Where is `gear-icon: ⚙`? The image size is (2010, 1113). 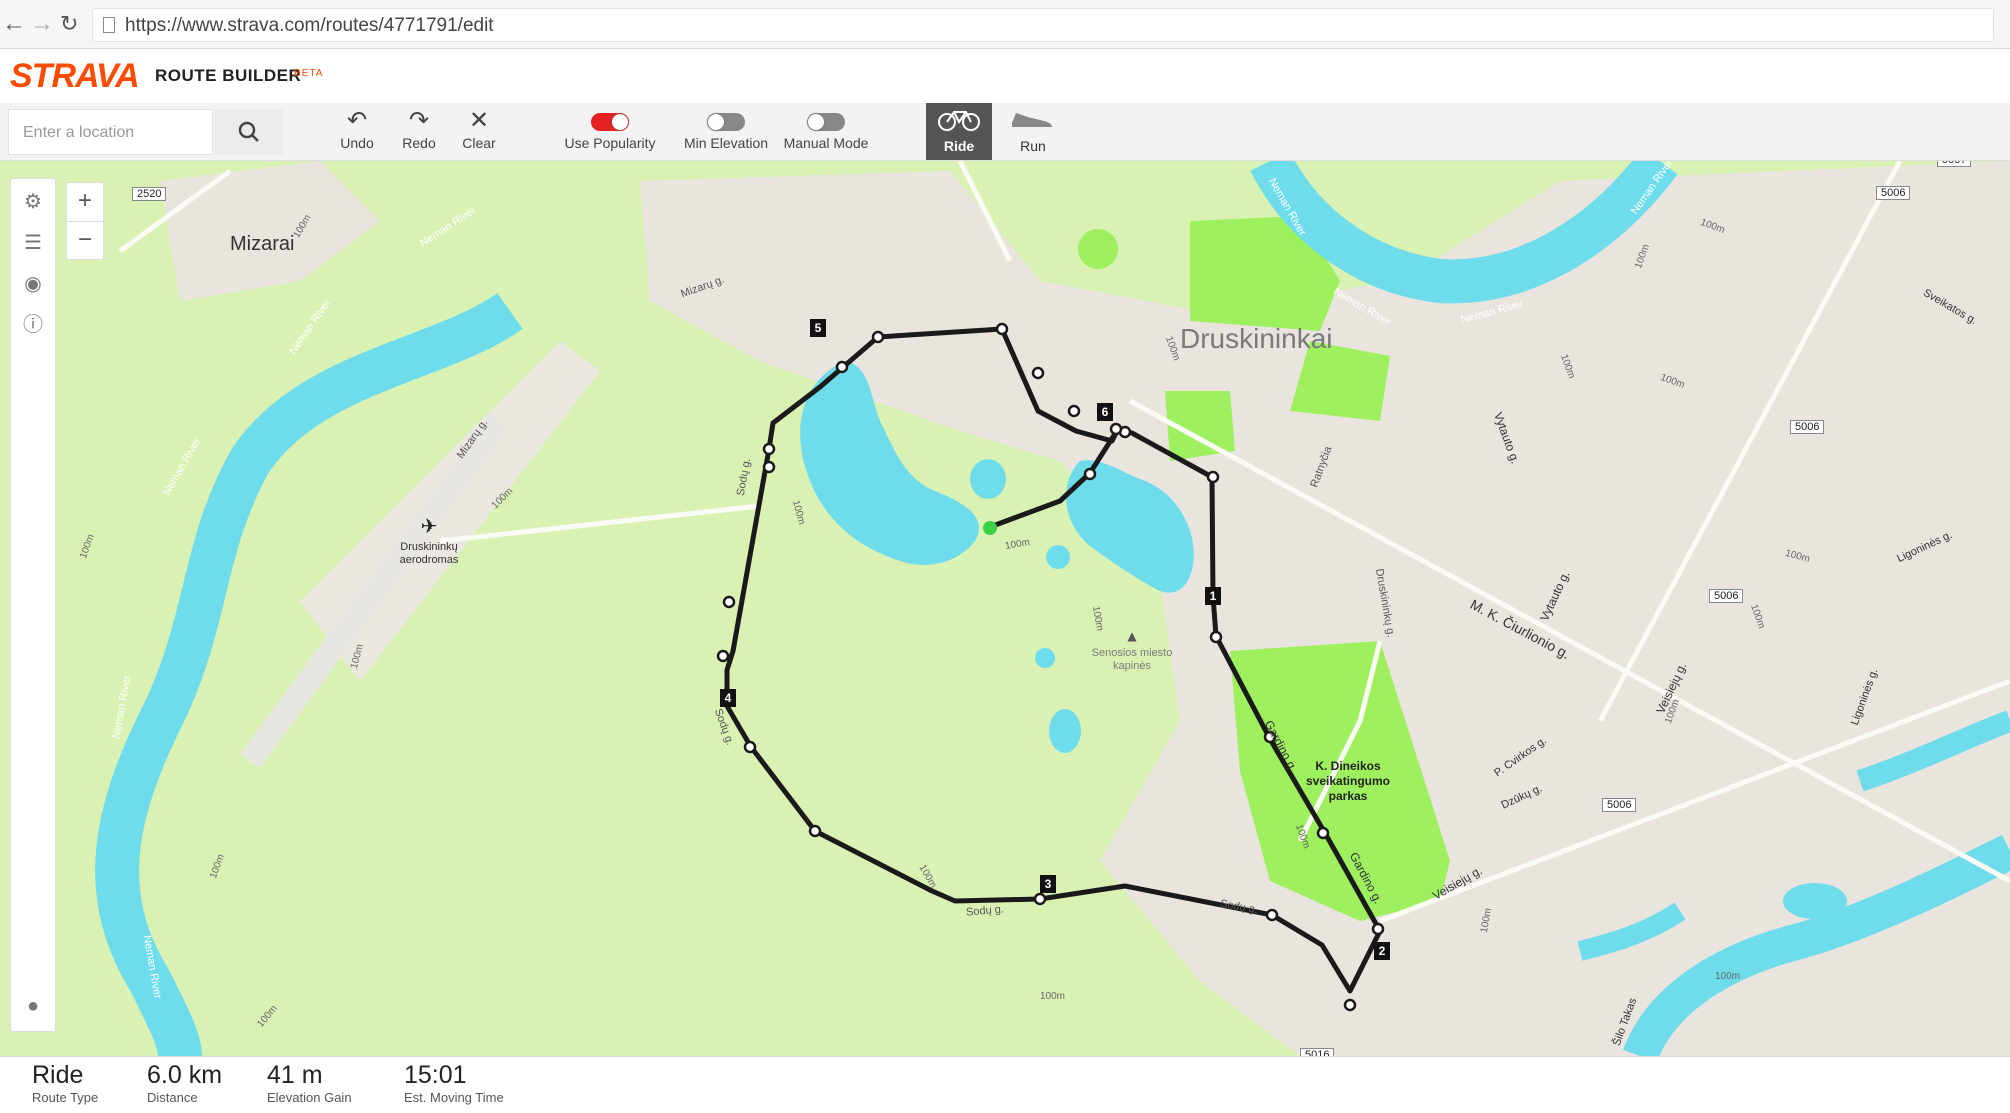
gear-icon: ⚙ is located at coordinates (33, 202).